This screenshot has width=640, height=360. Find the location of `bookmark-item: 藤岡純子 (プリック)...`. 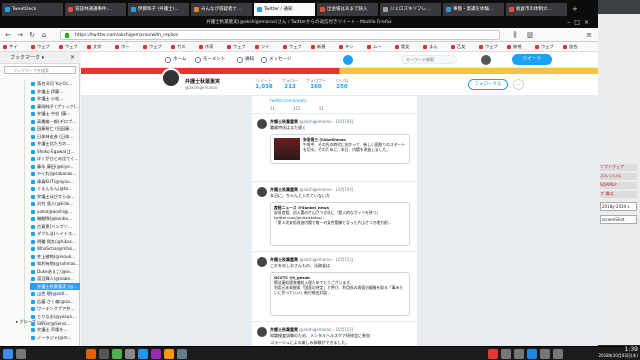

bookmark-item: 藤岡純子 (プリック)... is located at coordinates (55, 107).